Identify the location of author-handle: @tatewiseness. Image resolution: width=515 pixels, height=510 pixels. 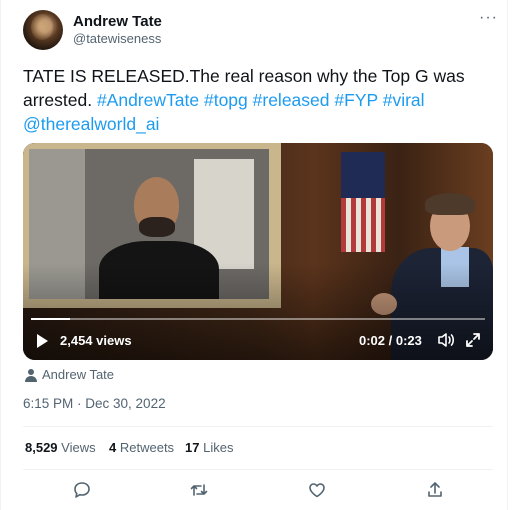
(117, 38).